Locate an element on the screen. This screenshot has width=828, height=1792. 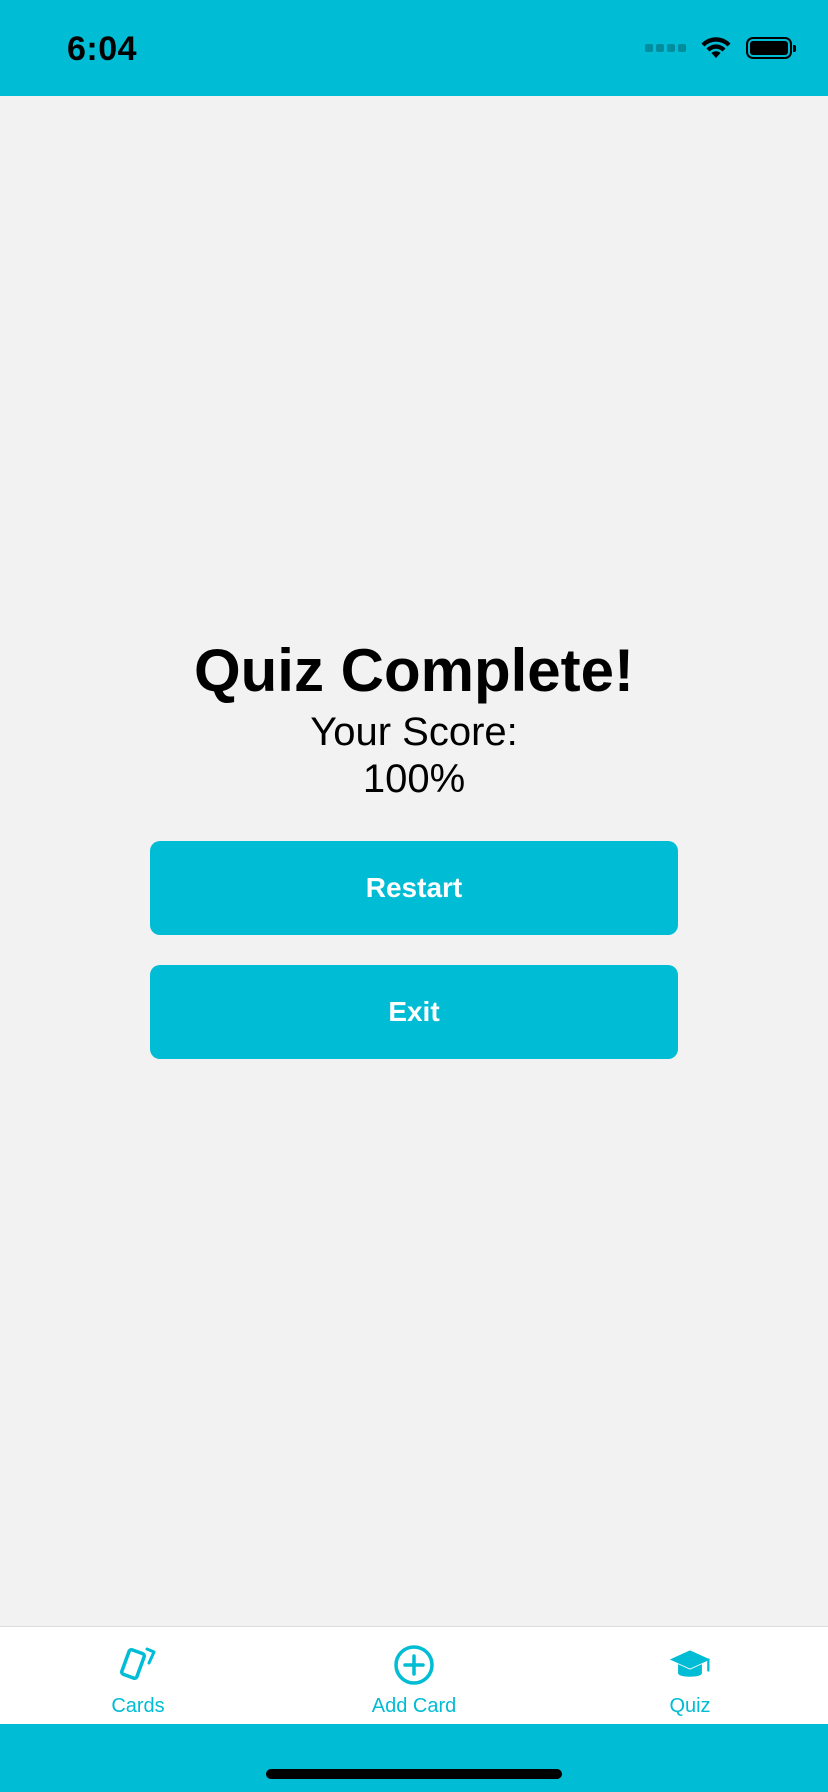
tab-quiz: Quiz is located at coordinates (690, 1676).